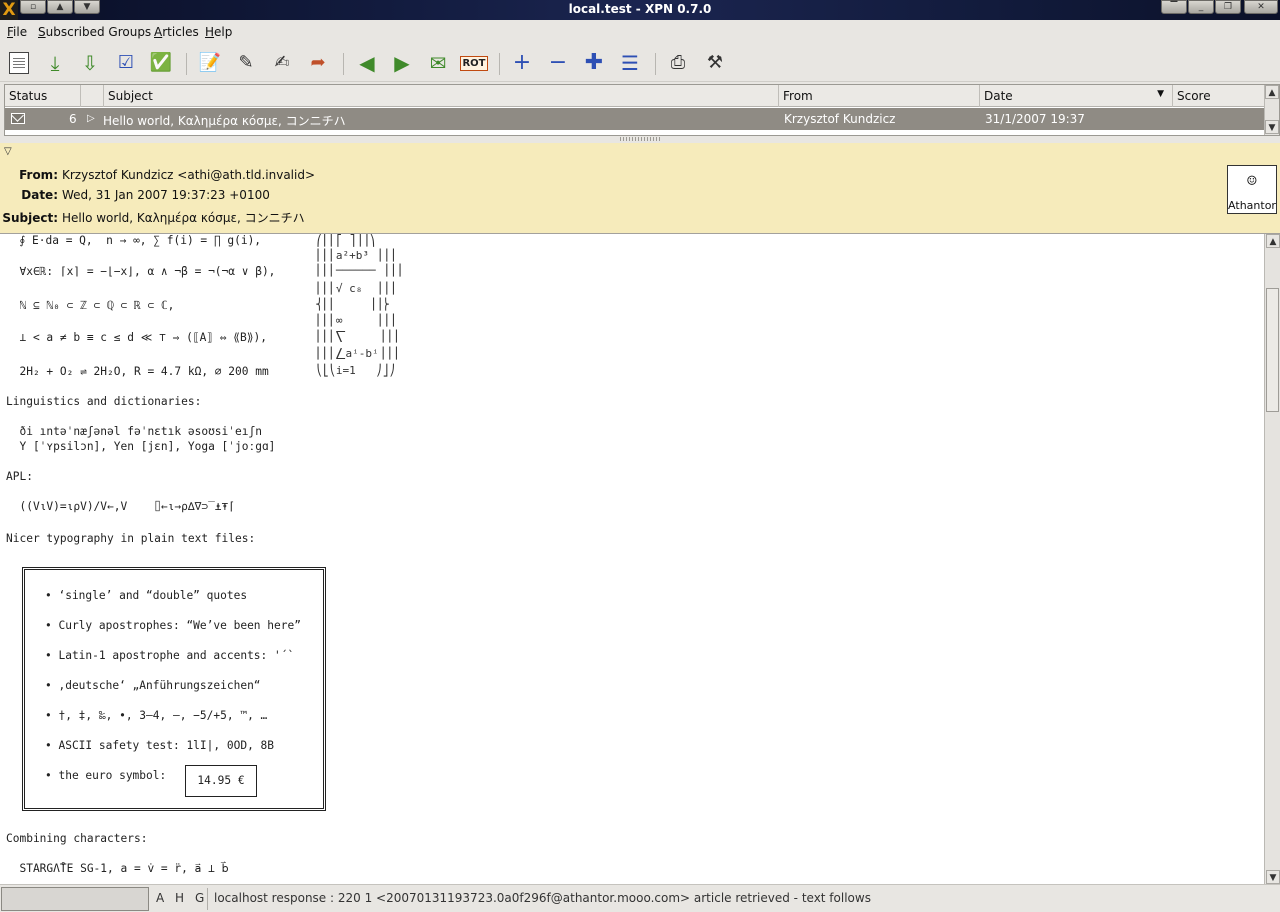 The image size is (1280, 912). What do you see at coordinates (106, 775) in the screenshot?
I see `list-item: • the euro symbol:` at bounding box center [106, 775].